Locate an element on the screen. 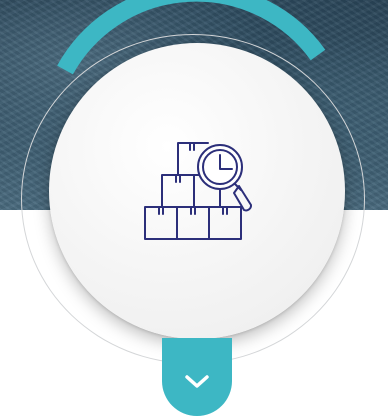 The height and width of the screenshot is (416, 388). inventory-search-icon is located at coordinates (201, 189).